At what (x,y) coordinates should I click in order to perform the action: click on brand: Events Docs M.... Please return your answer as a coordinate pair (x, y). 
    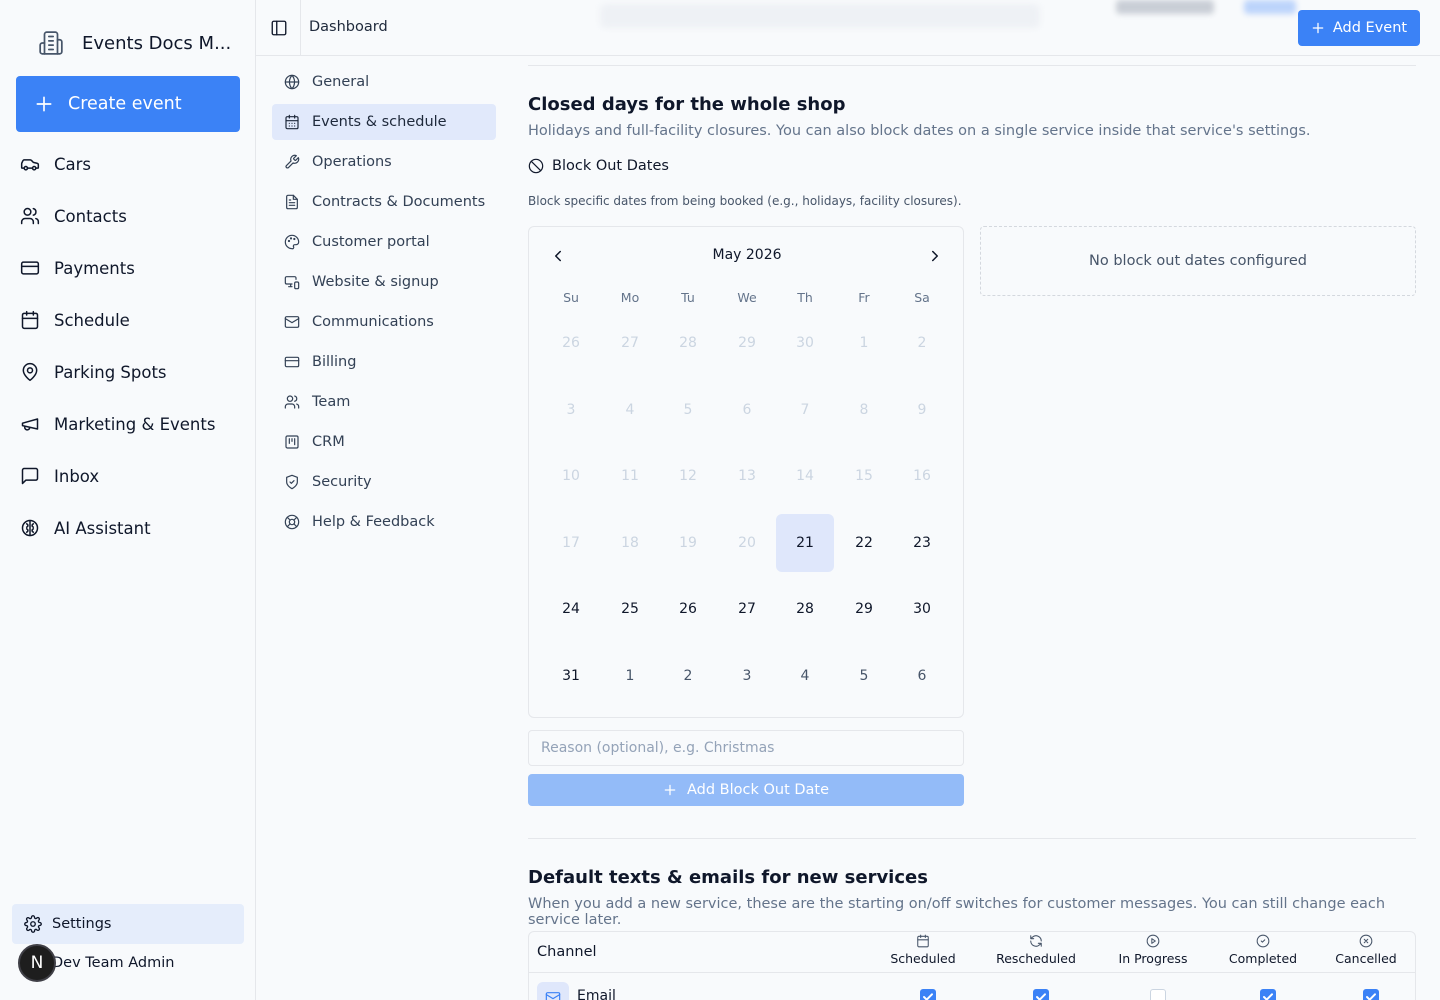
    Looking at the image, I should click on (134, 43).